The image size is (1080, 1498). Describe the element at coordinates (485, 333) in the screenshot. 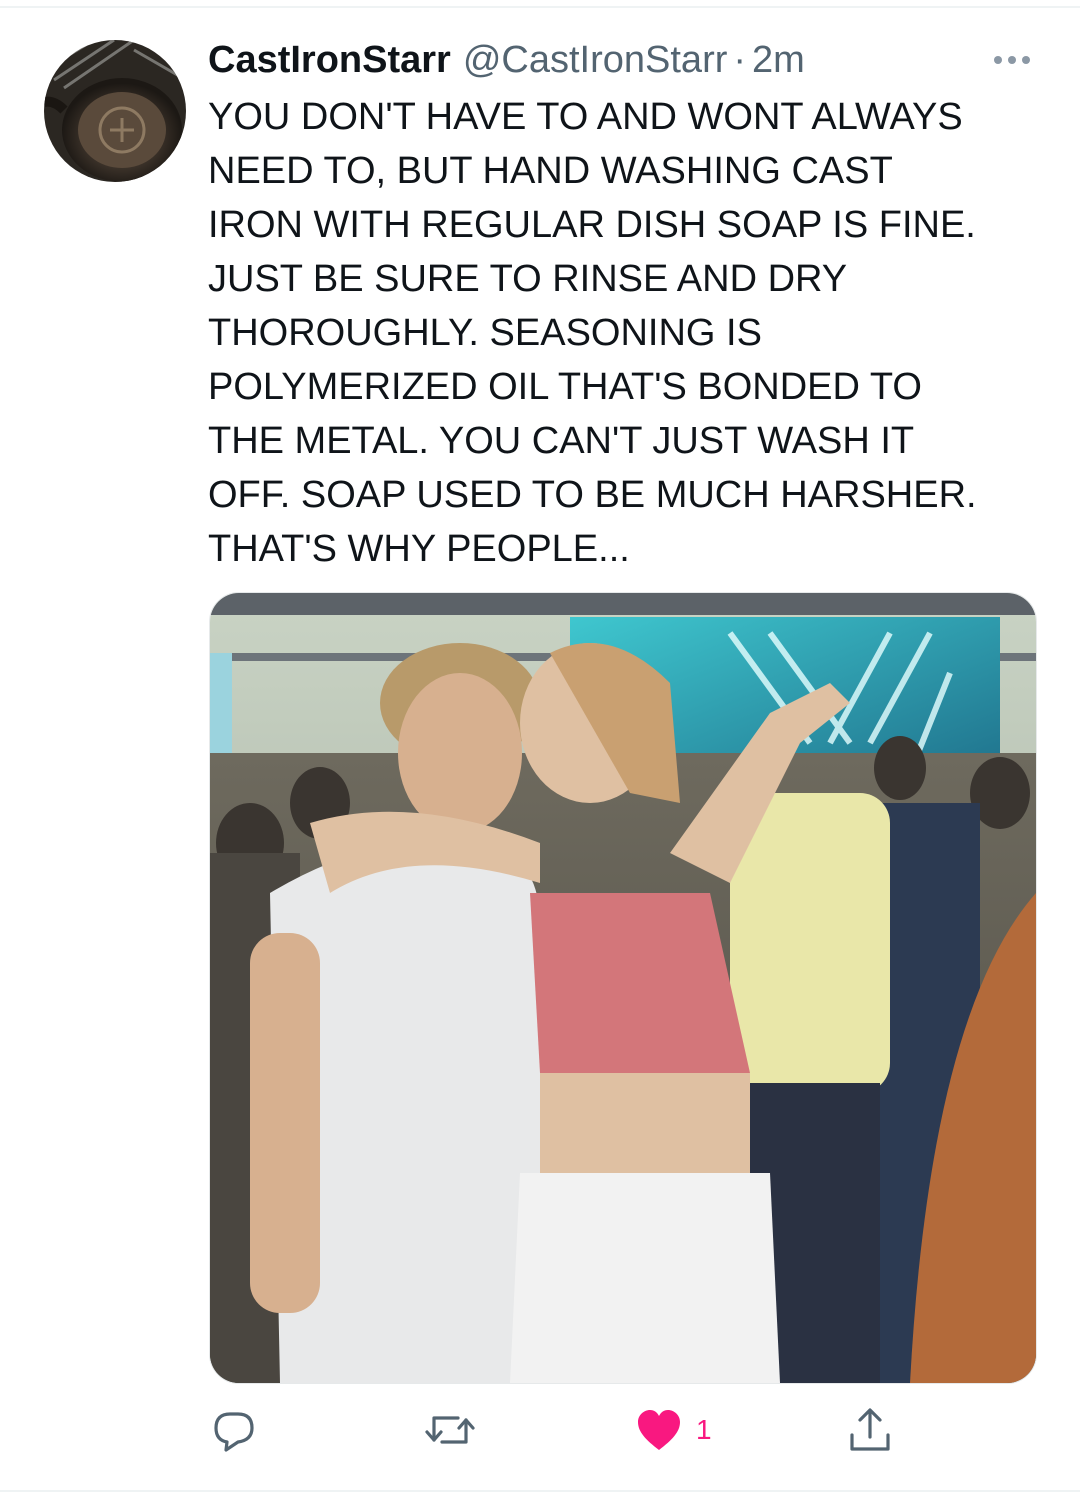

I see `tweet-text-line: THOROUGHLY. SEASONING IS` at that location.